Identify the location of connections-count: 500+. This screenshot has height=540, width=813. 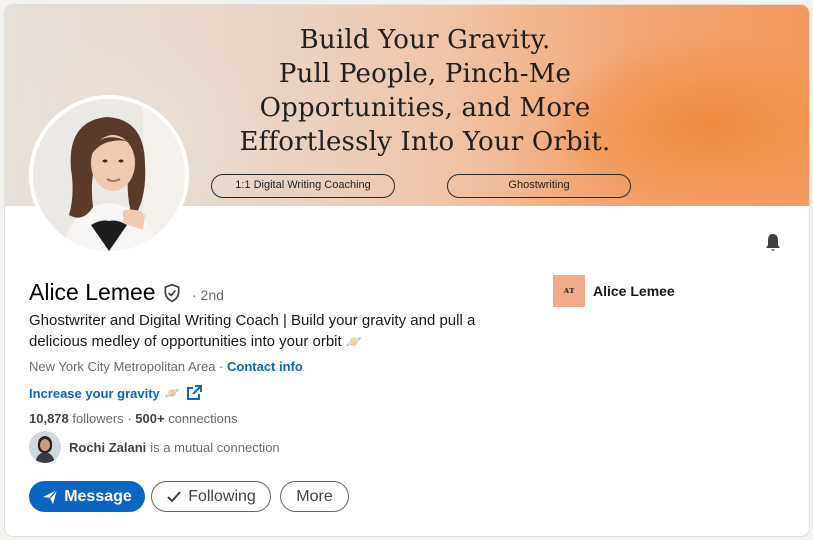
(149, 418).